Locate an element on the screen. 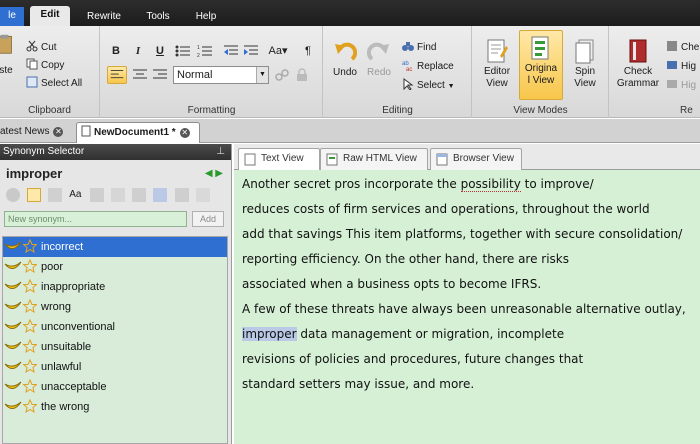 The width and height of the screenshot is (700, 444). spin-view-button: Spin View is located at coordinates (585, 64).